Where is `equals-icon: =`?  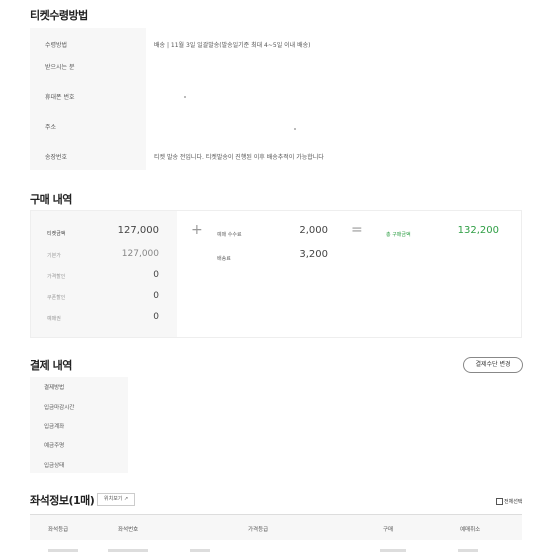
equals-icon: = is located at coordinates (357, 230).